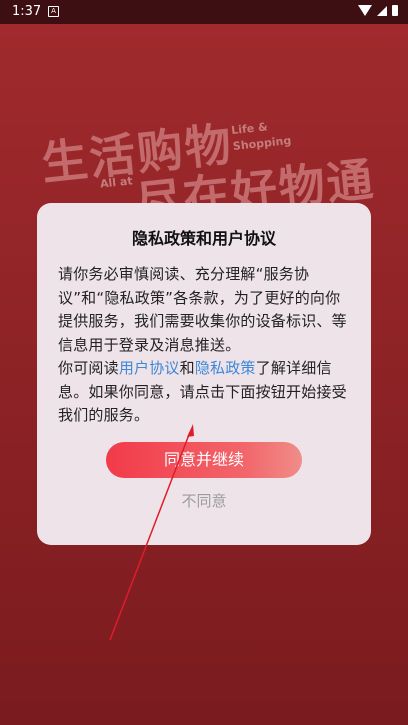 This screenshot has height=725, width=408. I want to click on navigation-bar, so click(204, 712).